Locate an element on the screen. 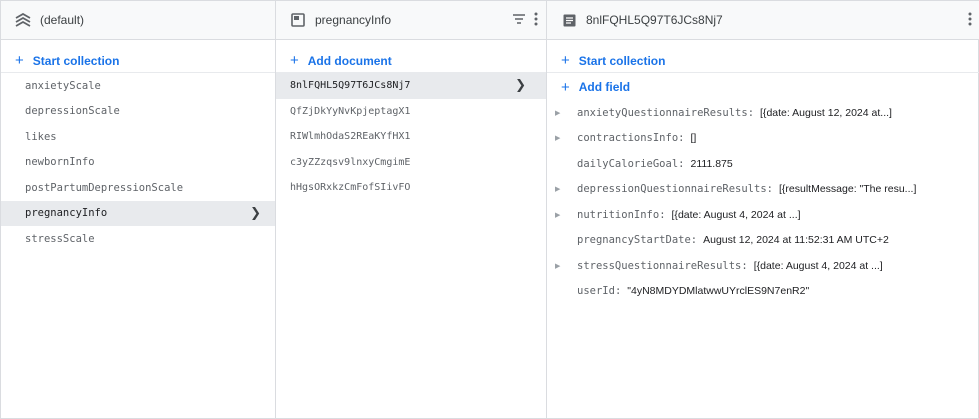 This screenshot has height=419, width=979. database-header: (default) is located at coordinates (138, 20).